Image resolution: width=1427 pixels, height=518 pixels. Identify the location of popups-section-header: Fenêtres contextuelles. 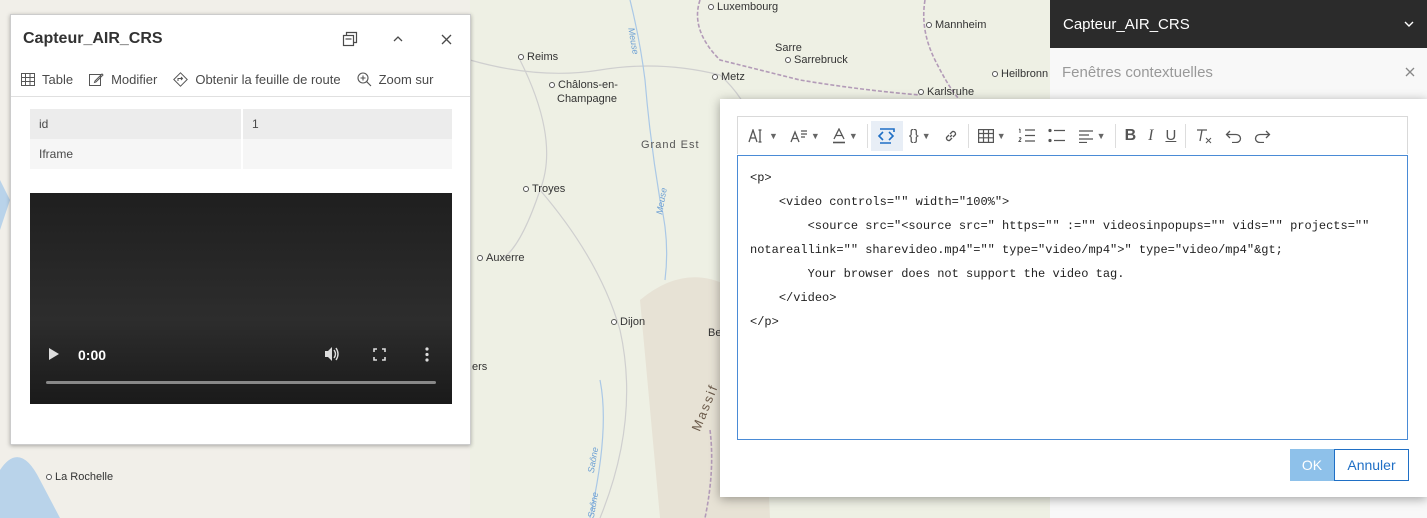
(1238, 72).